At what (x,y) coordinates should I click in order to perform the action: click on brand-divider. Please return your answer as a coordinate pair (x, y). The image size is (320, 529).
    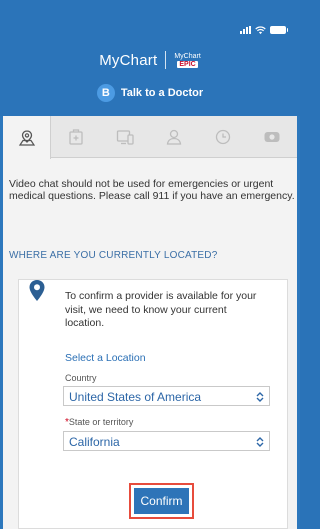
    Looking at the image, I should click on (166, 60).